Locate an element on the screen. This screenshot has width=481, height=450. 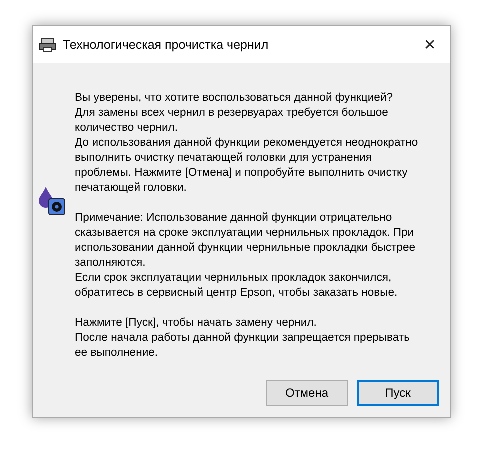
message-text: Нажмите [Пуск], чтобы начать замену чернил. is located at coordinates (196, 323).